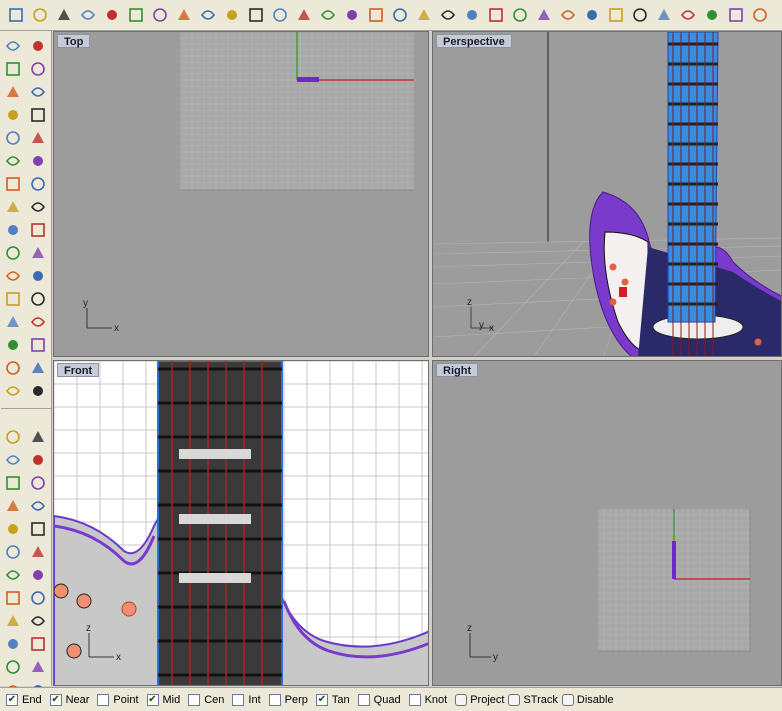 Image resolution: width=782 pixels, height=711 pixels. Describe the element at coordinates (639, 15) in the screenshot. I see `gear-icon` at that location.